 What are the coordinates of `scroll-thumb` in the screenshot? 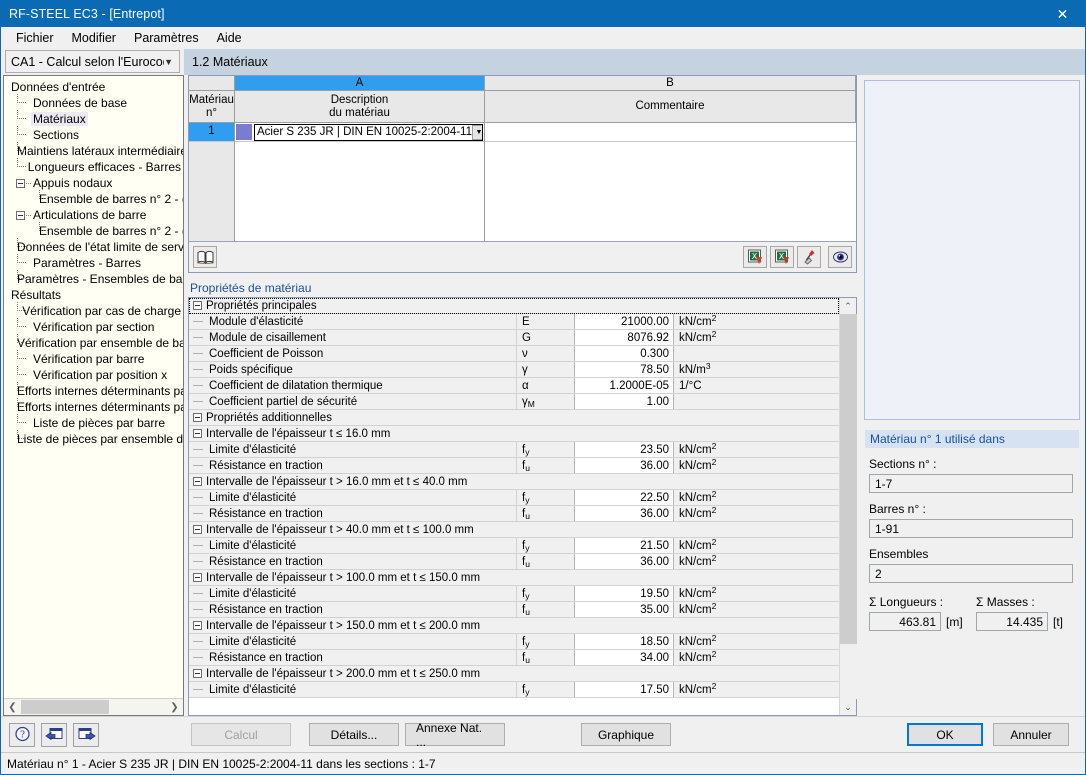 It's located at (848, 479).